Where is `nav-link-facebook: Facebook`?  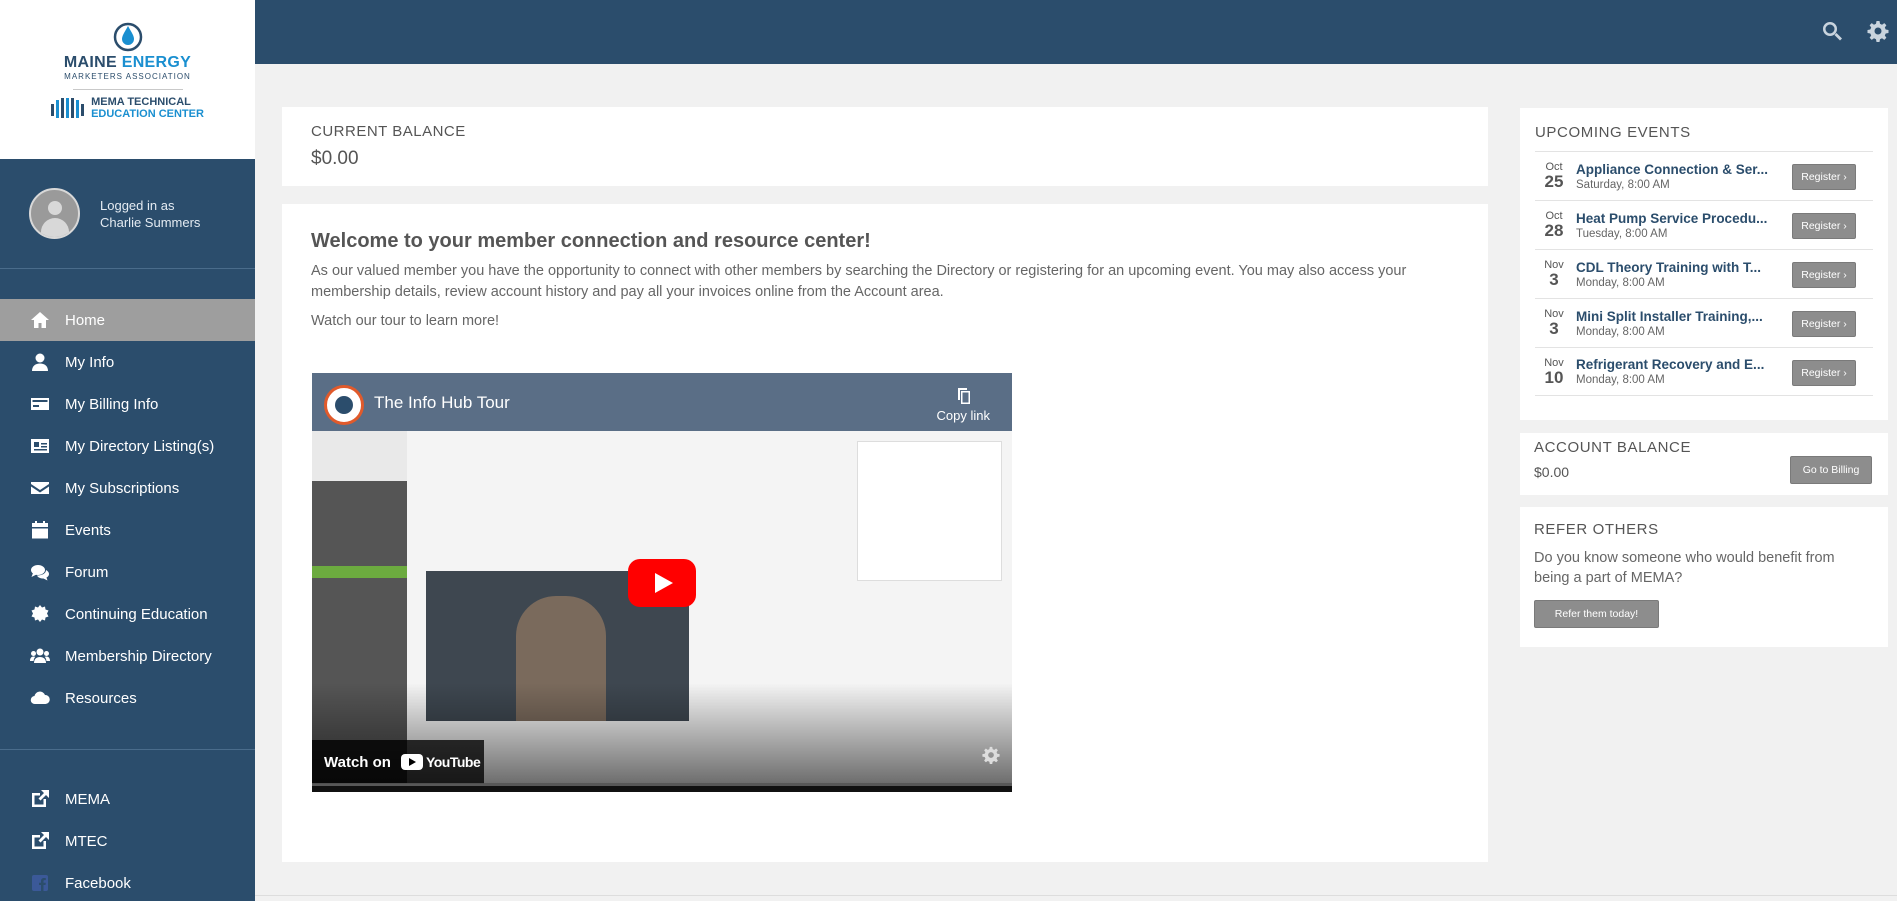 nav-link-facebook: Facebook is located at coordinates (127, 881).